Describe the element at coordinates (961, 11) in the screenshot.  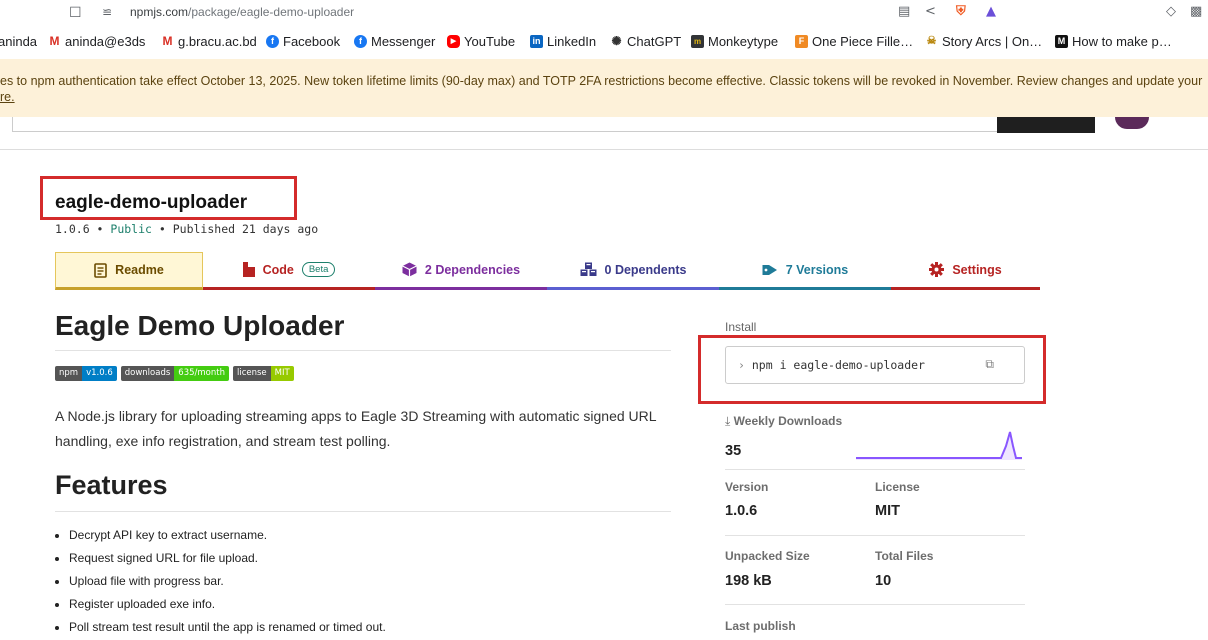
I see `brave-shield-icon: ⛨` at that location.